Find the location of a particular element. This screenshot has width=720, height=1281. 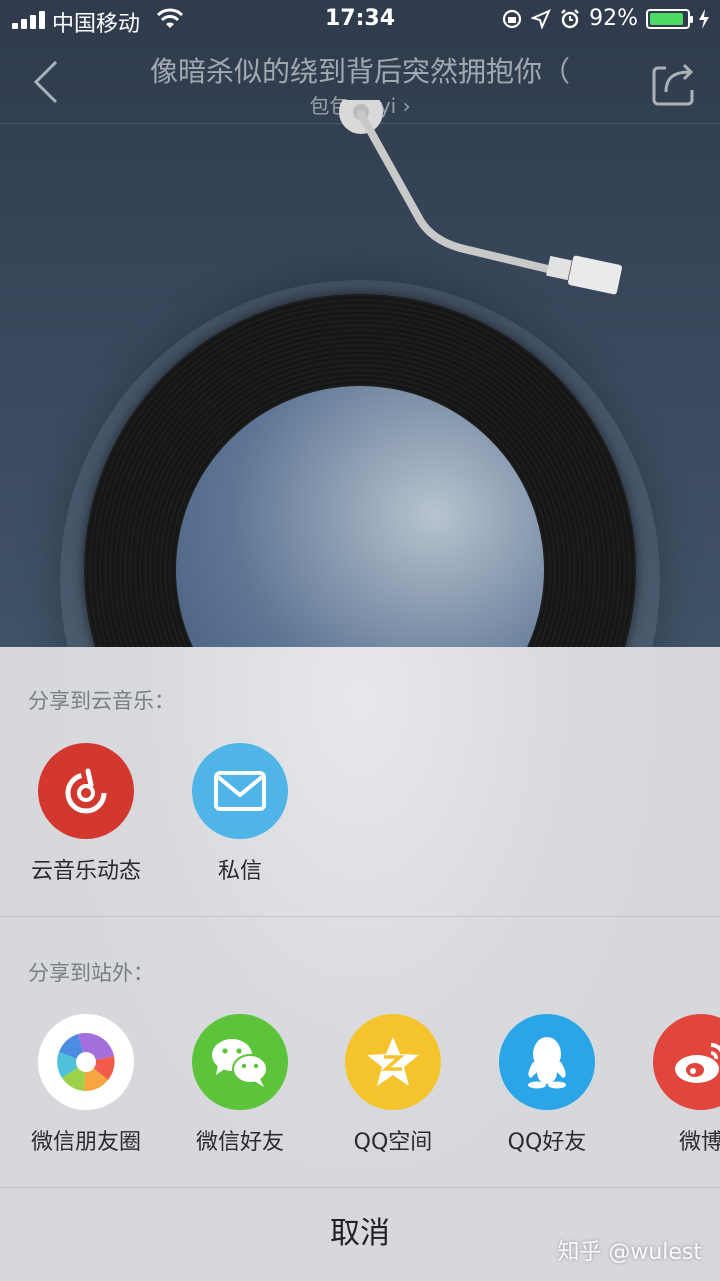

envelope-icon is located at coordinates (240, 791).